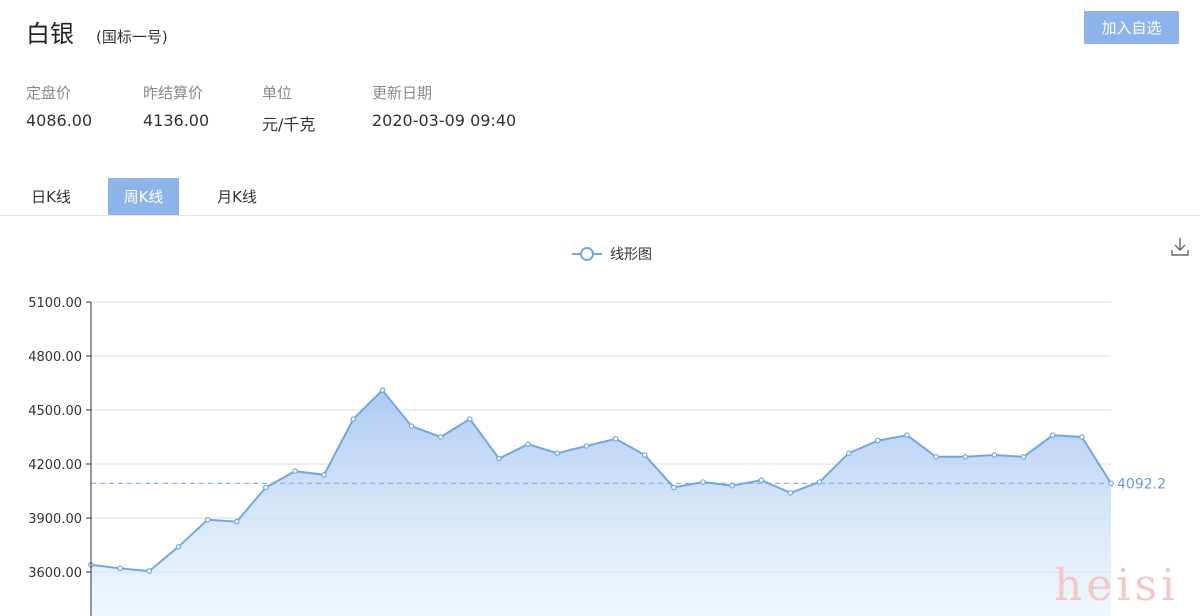 Image resolution: width=1200 pixels, height=616 pixels. What do you see at coordinates (176, 120) in the screenshot?
I see `stat-value: 4136.00` at bounding box center [176, 120].